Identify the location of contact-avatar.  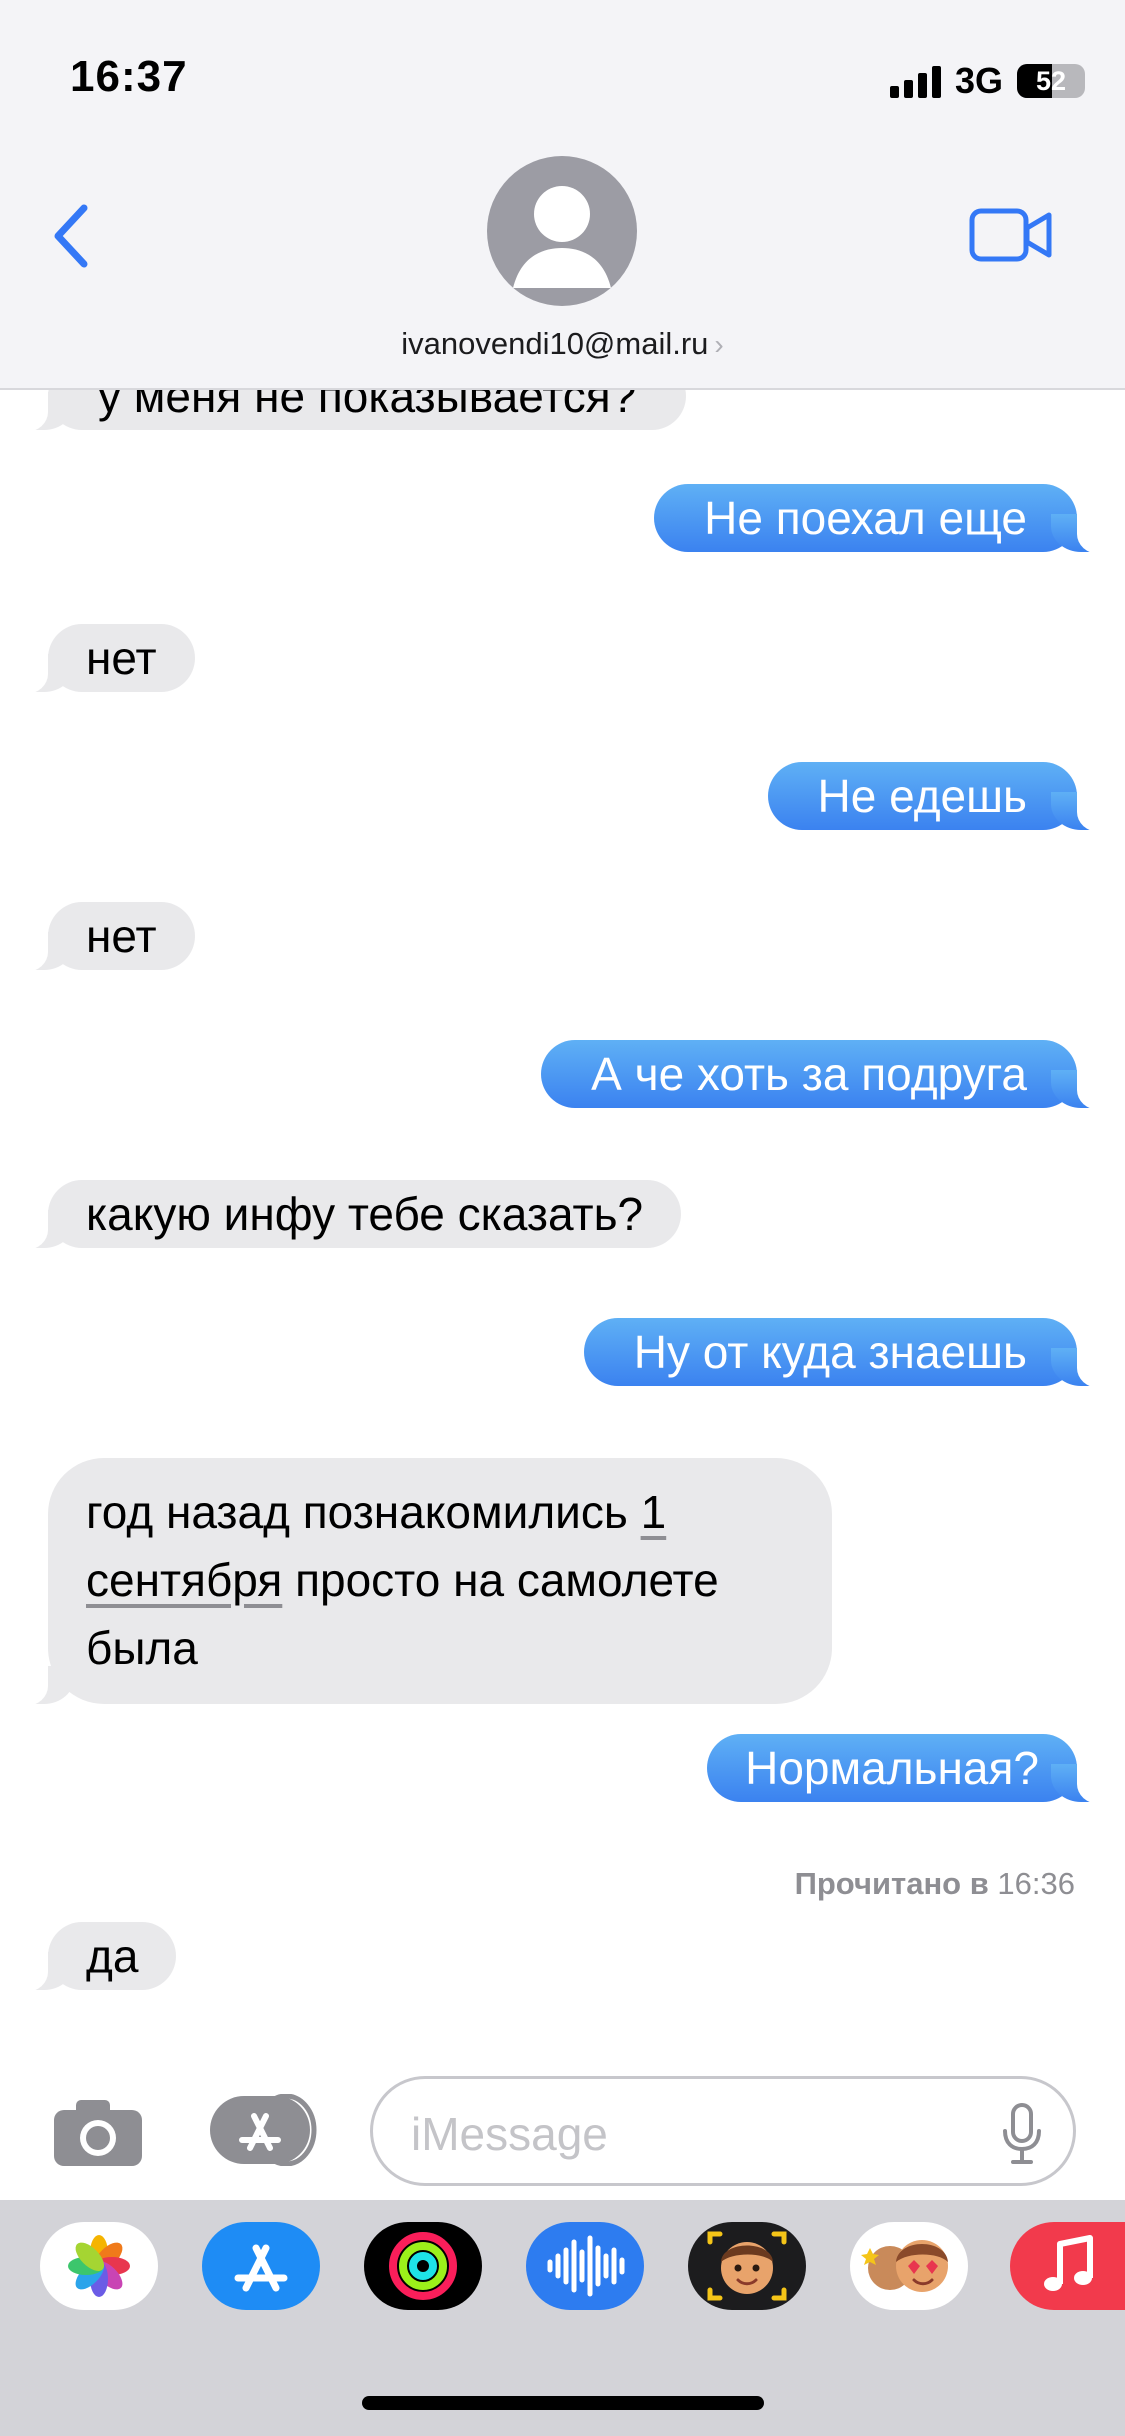
(562, 231).